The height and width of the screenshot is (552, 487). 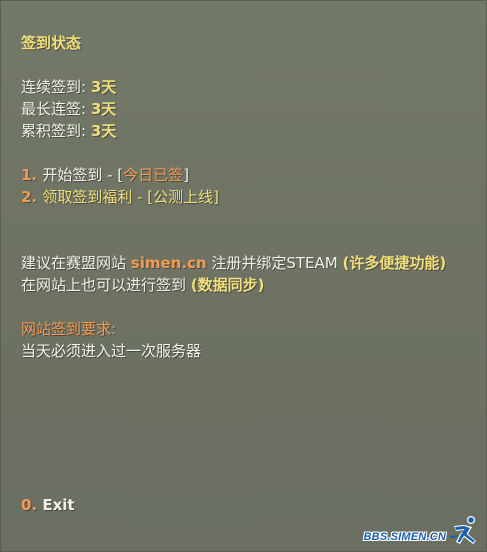 I want to click on menu-option-1-key: 1., so click(x=32, y=175).